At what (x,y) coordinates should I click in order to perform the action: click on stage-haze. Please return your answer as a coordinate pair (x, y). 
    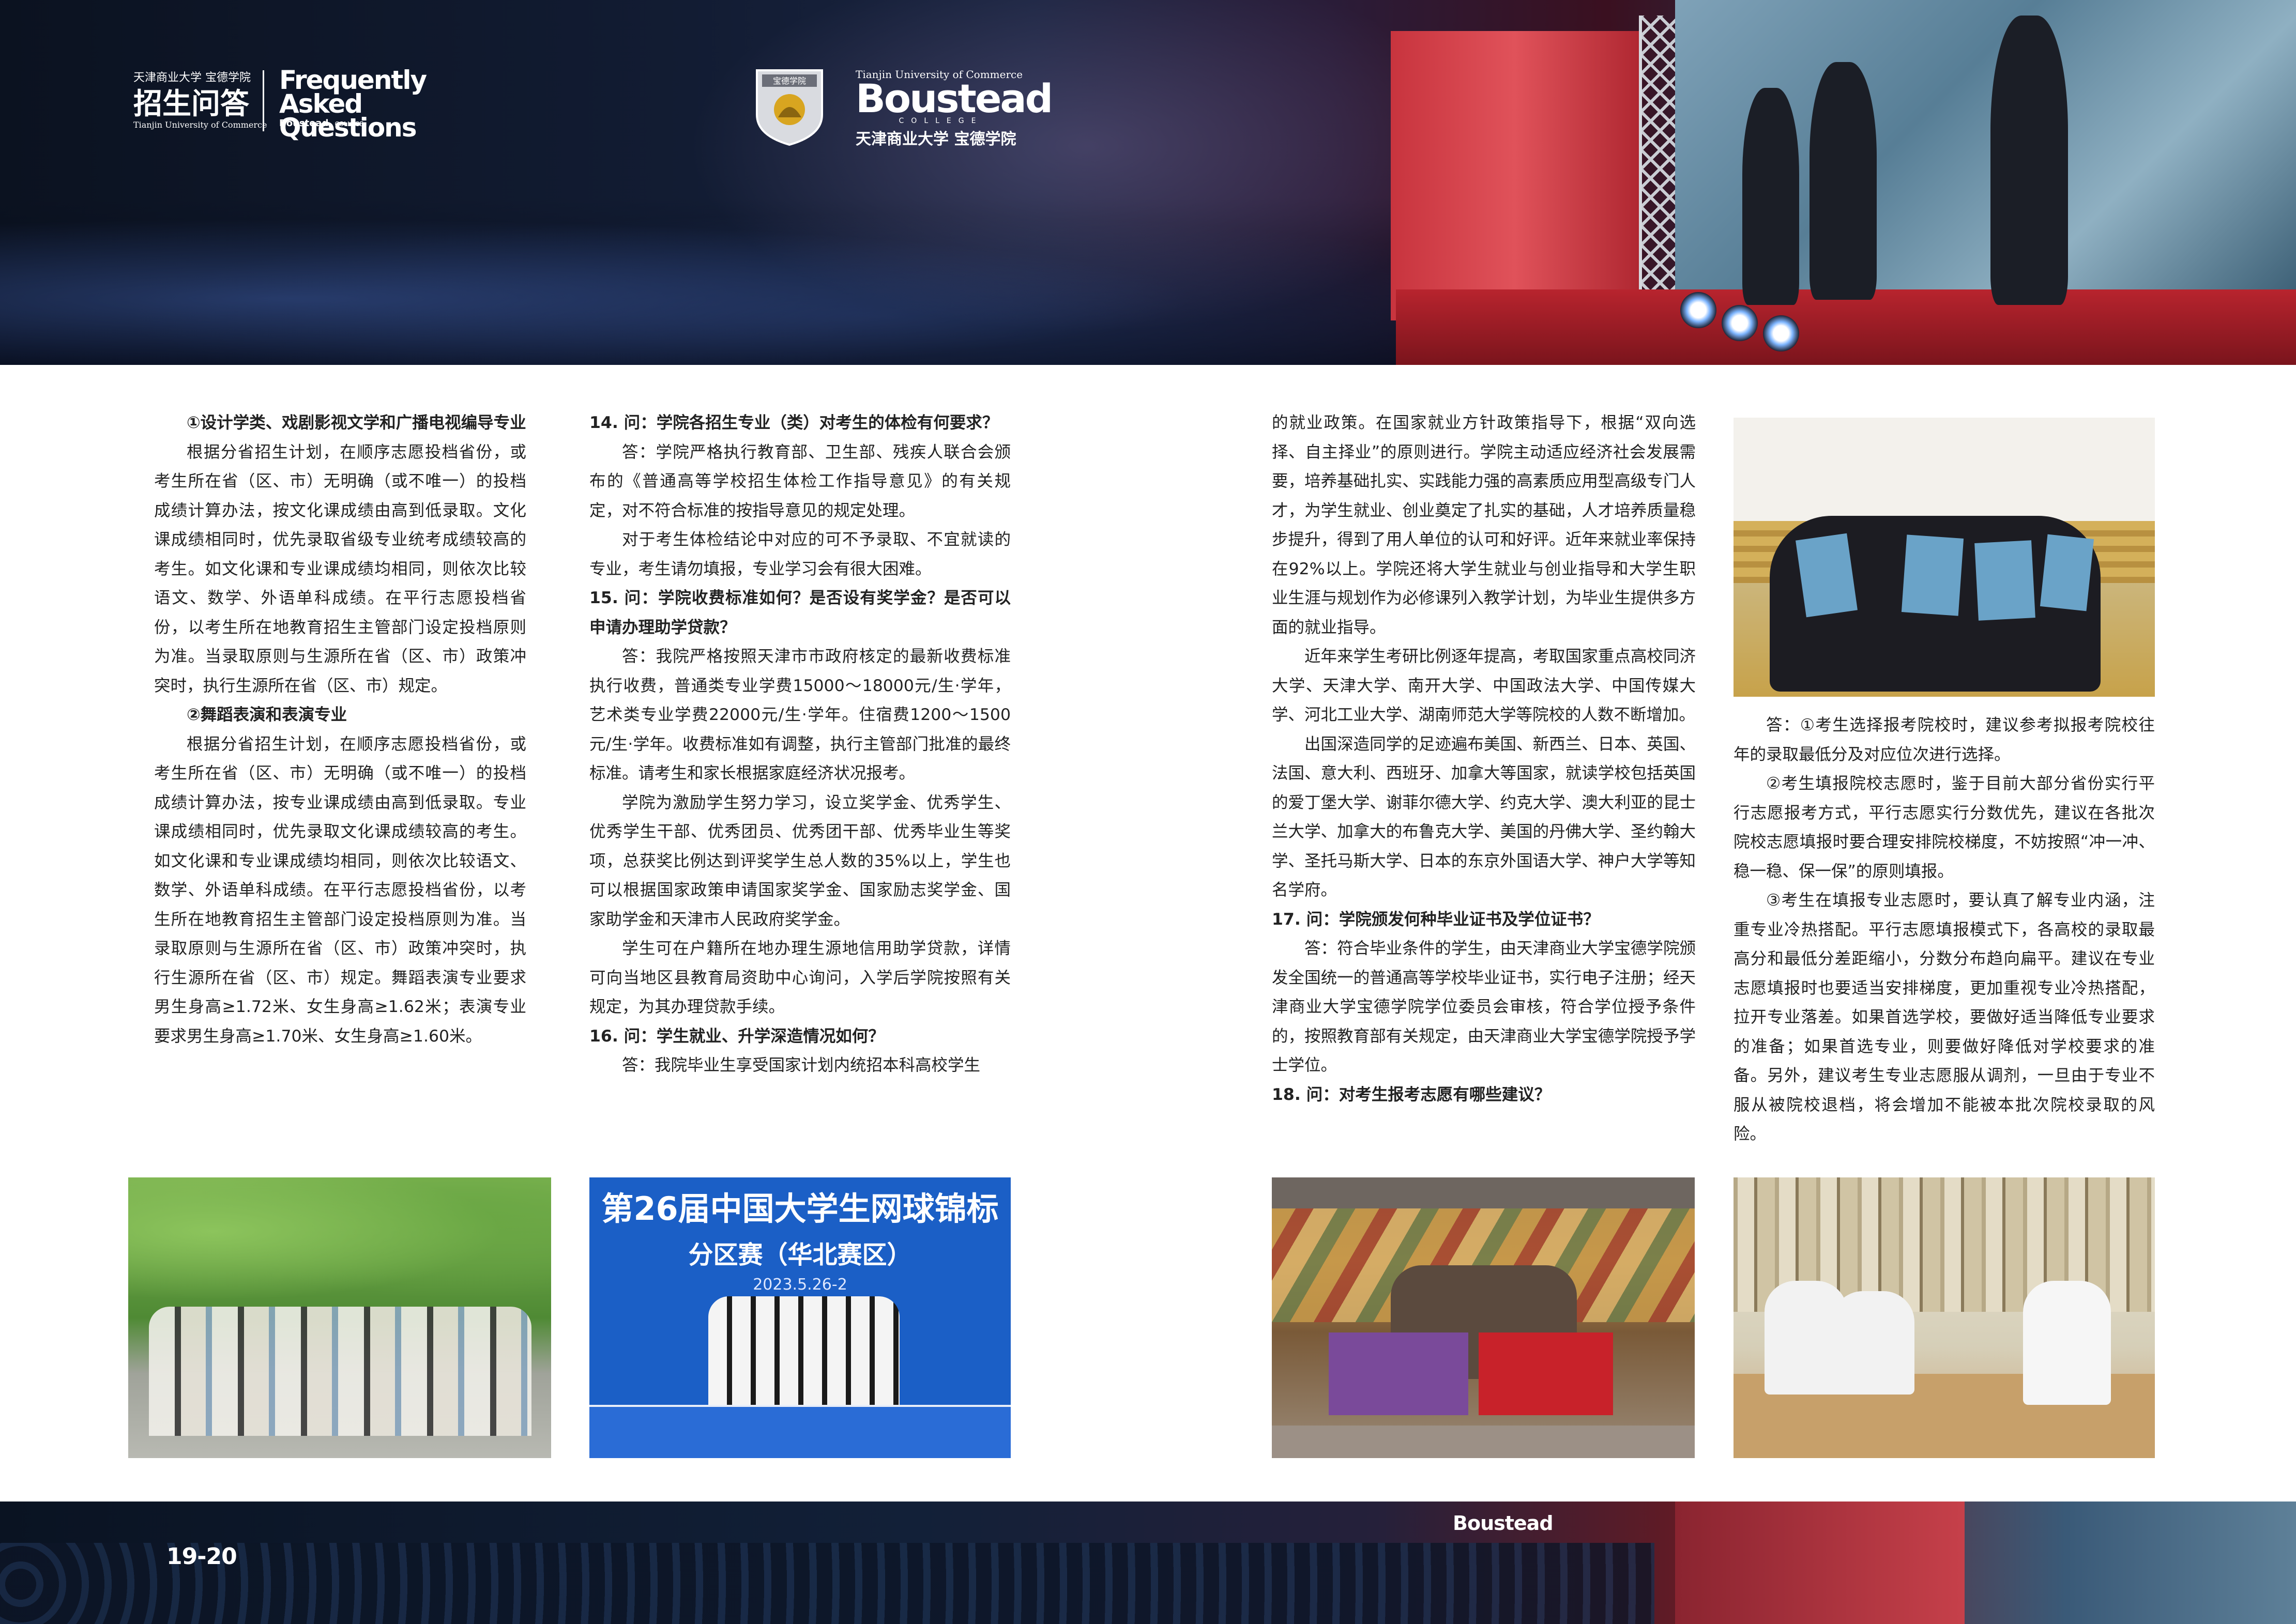
    Looking at the image, I should click on (1008, 182).